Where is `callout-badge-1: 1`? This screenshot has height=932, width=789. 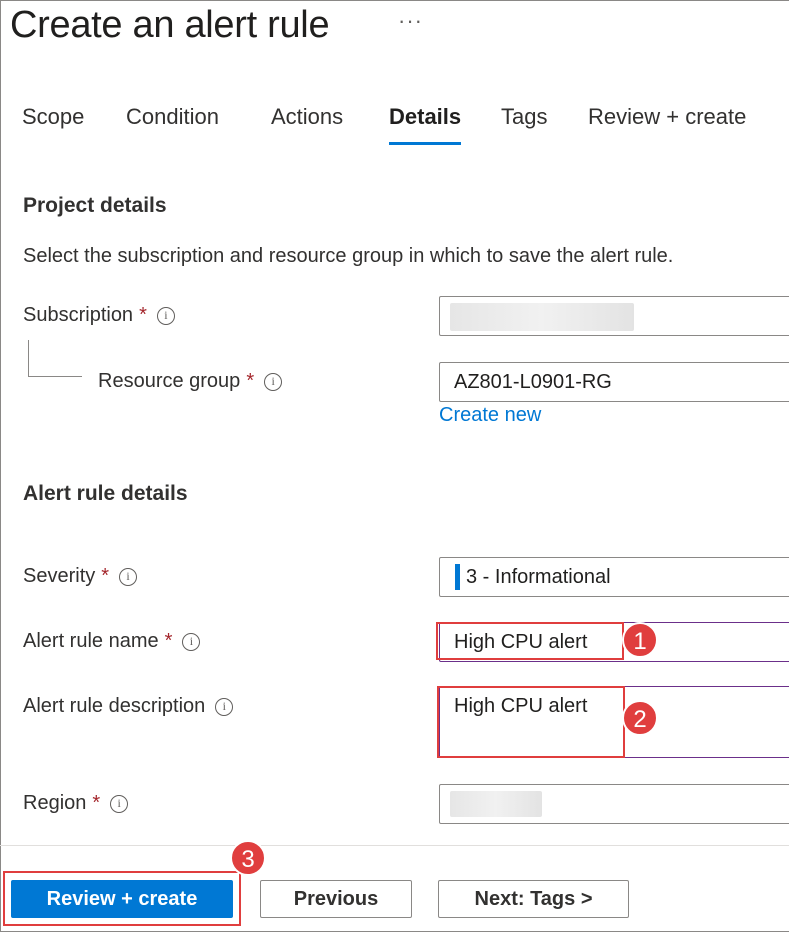
callout-badge-1: 1 is located at coordinates (640, 640).